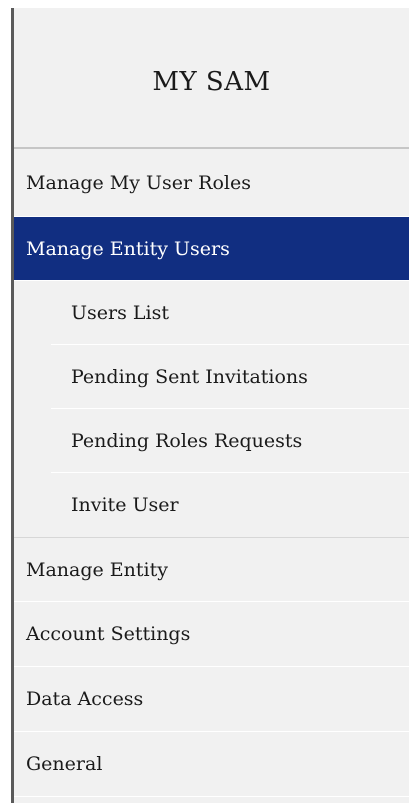 The width and height of the screenshot is (409, 806). I want to click on sidebar-title: MY SAM, so click(211, 81).